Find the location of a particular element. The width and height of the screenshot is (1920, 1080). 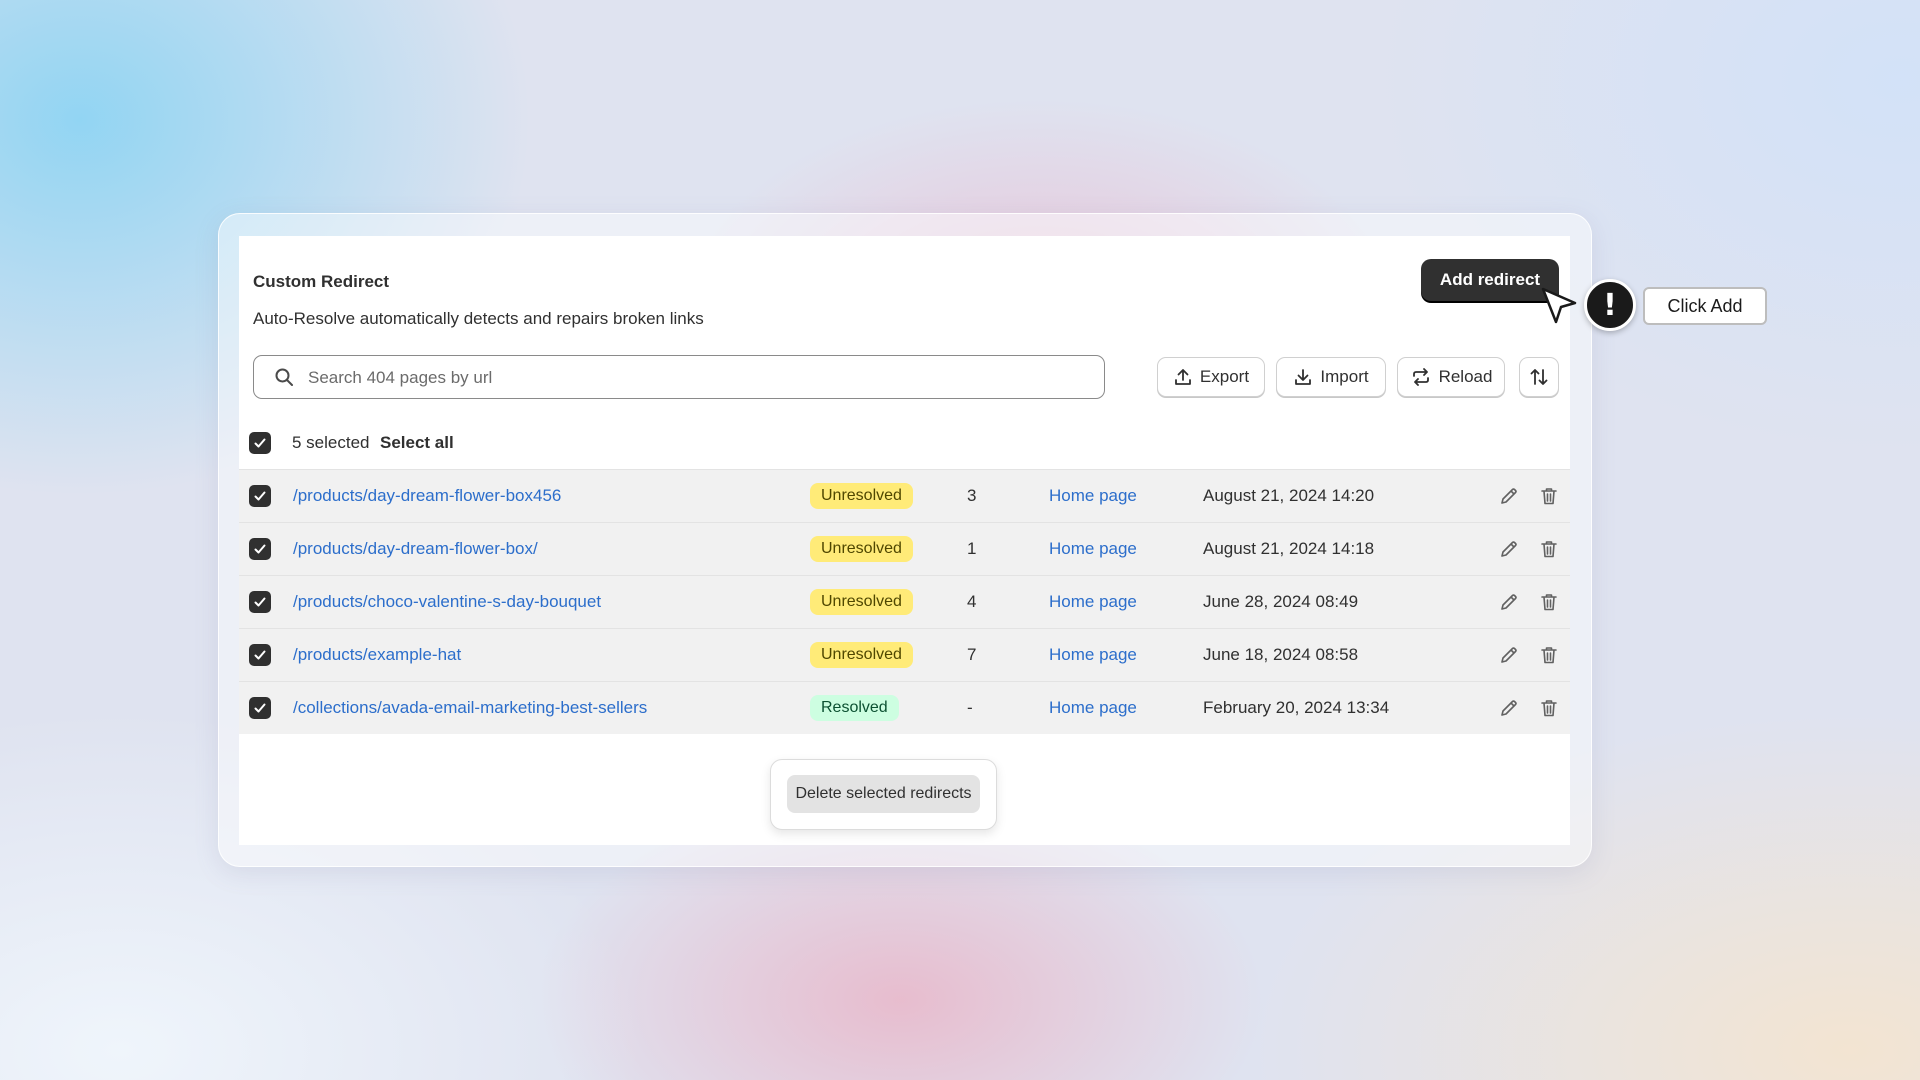

reload-button: Reload is located at coordinates (1451, 377).